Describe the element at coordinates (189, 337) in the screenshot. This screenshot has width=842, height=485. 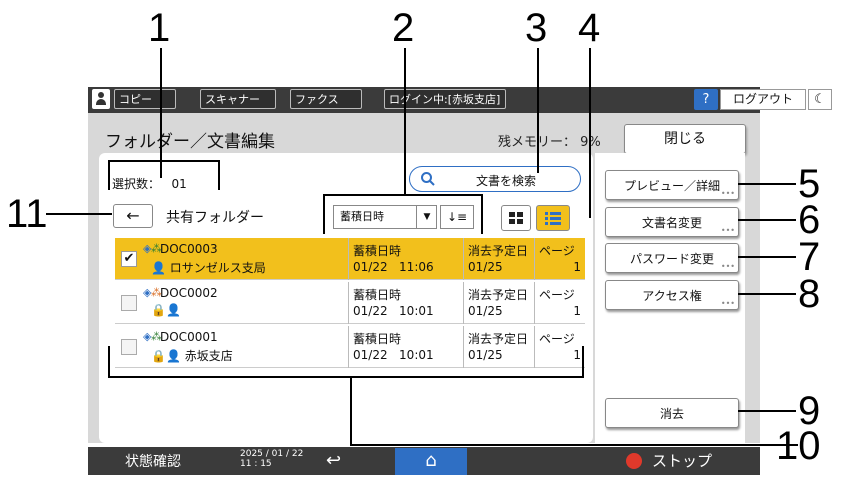
I see `document-name: DOC0001` at that location.